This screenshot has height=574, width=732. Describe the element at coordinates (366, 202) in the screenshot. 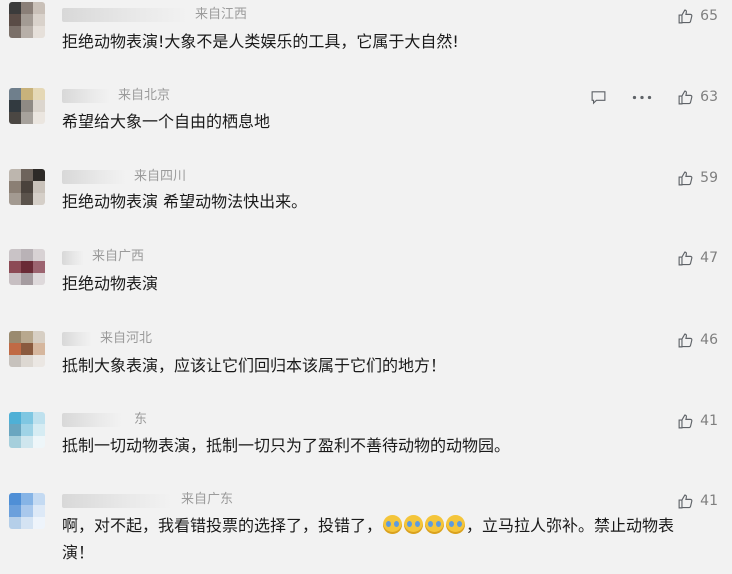

I see `comment-item: 来自四川 拒绝动物表演 希望动物法快出来。 59` at that location.